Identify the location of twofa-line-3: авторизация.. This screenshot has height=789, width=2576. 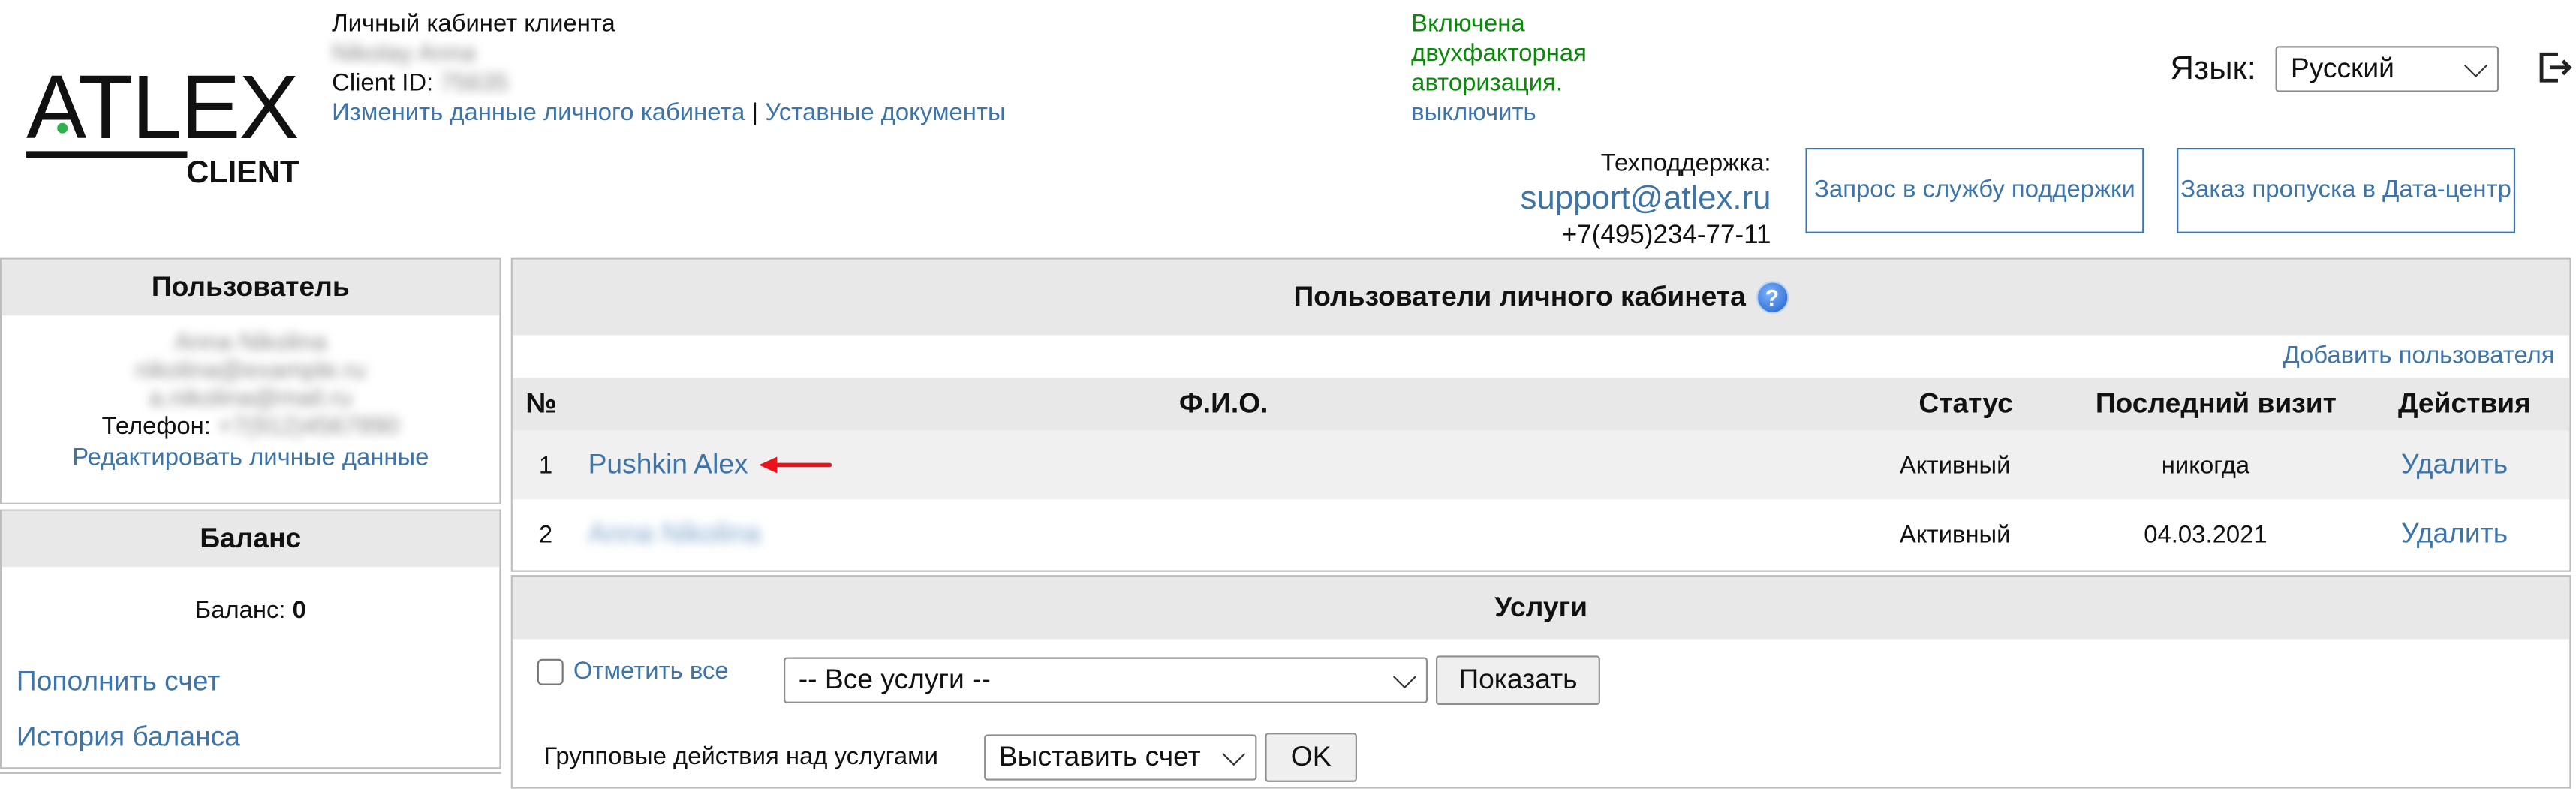
(1487, 83).